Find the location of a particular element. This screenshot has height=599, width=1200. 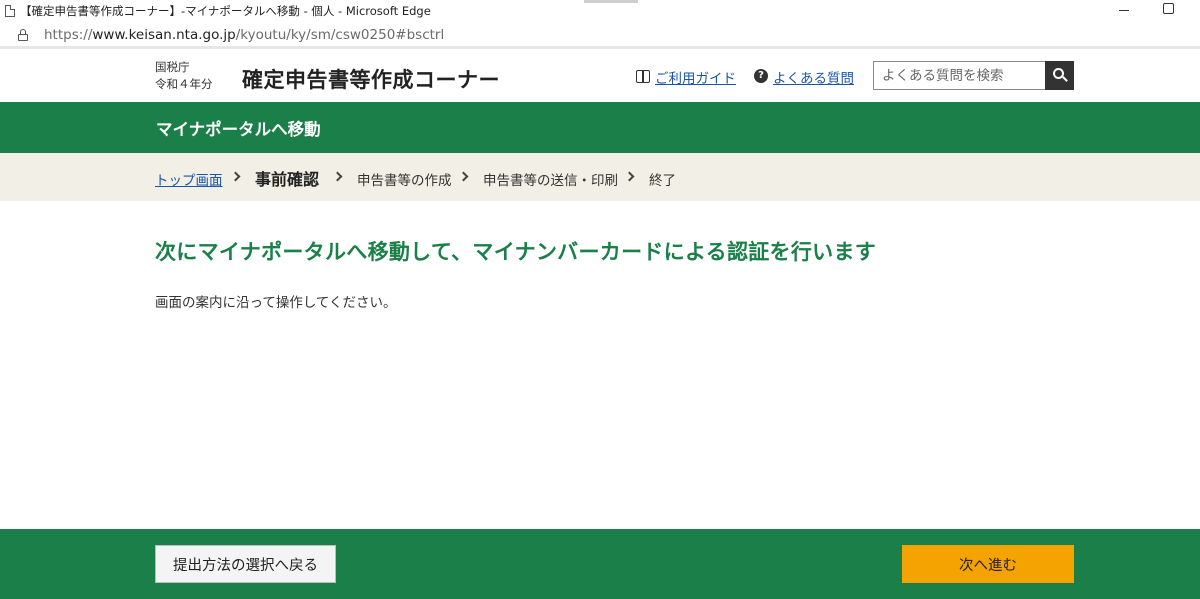

lock-icon is located at coordinates (23, 35).